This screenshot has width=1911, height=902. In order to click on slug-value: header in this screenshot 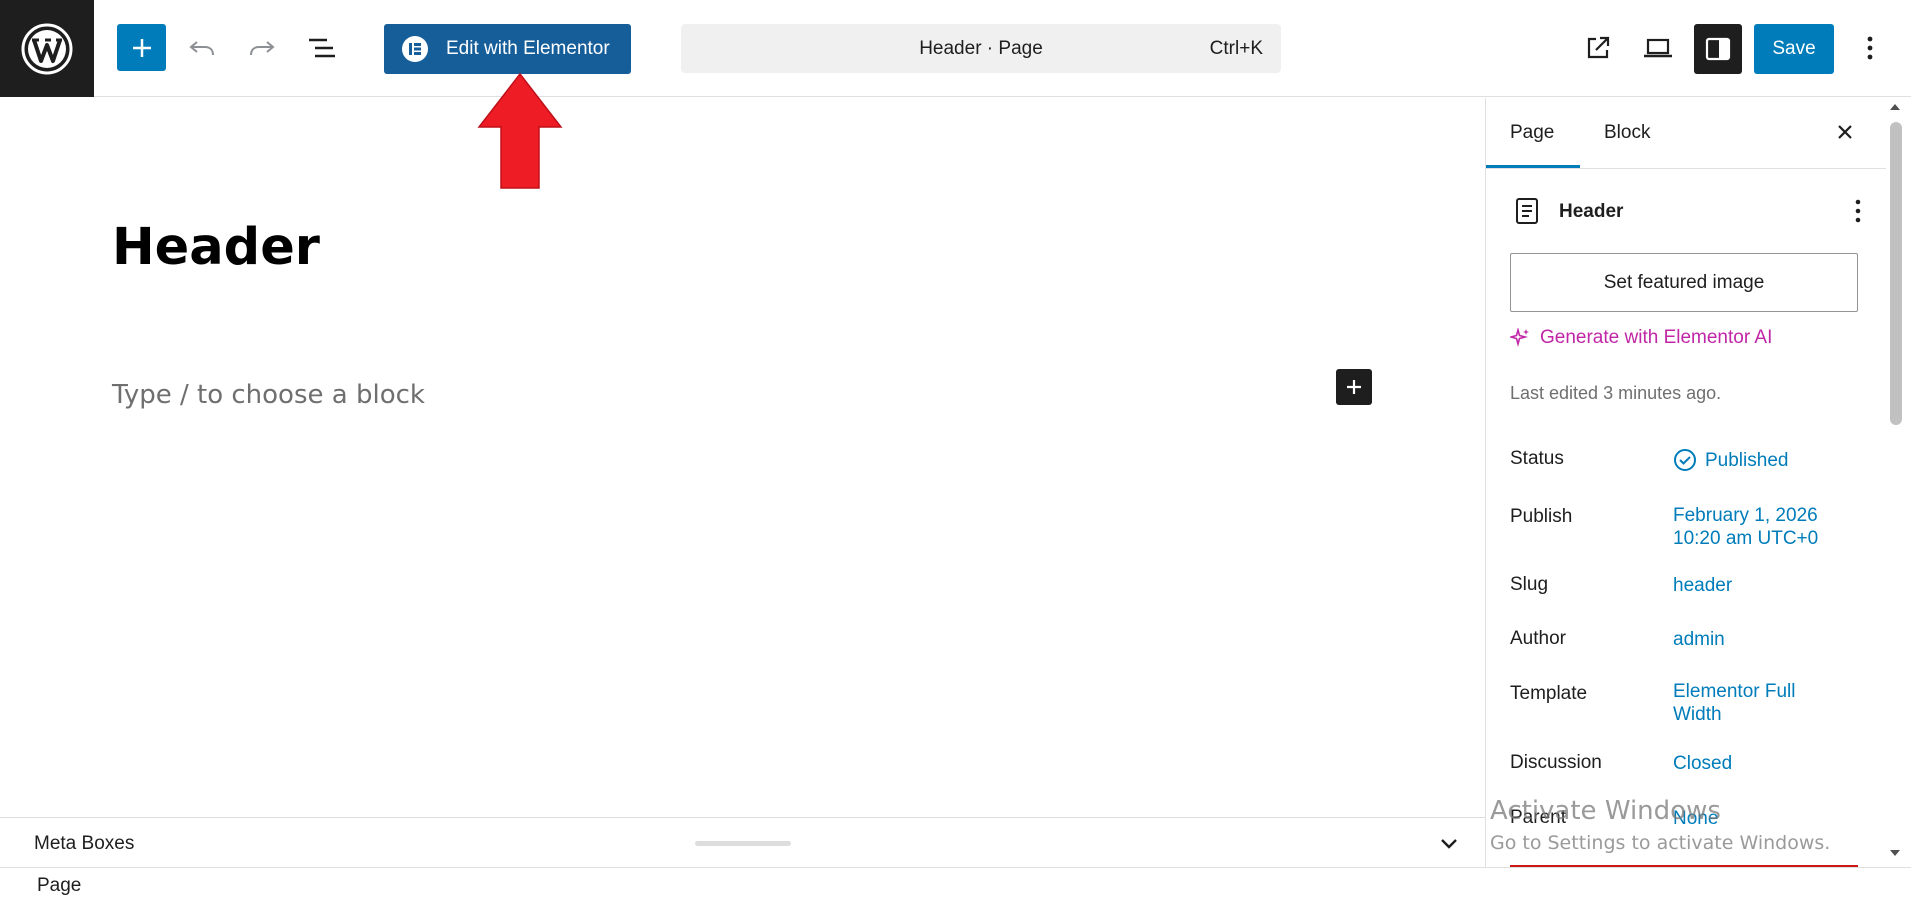, I will do `click(1758, 585)`.